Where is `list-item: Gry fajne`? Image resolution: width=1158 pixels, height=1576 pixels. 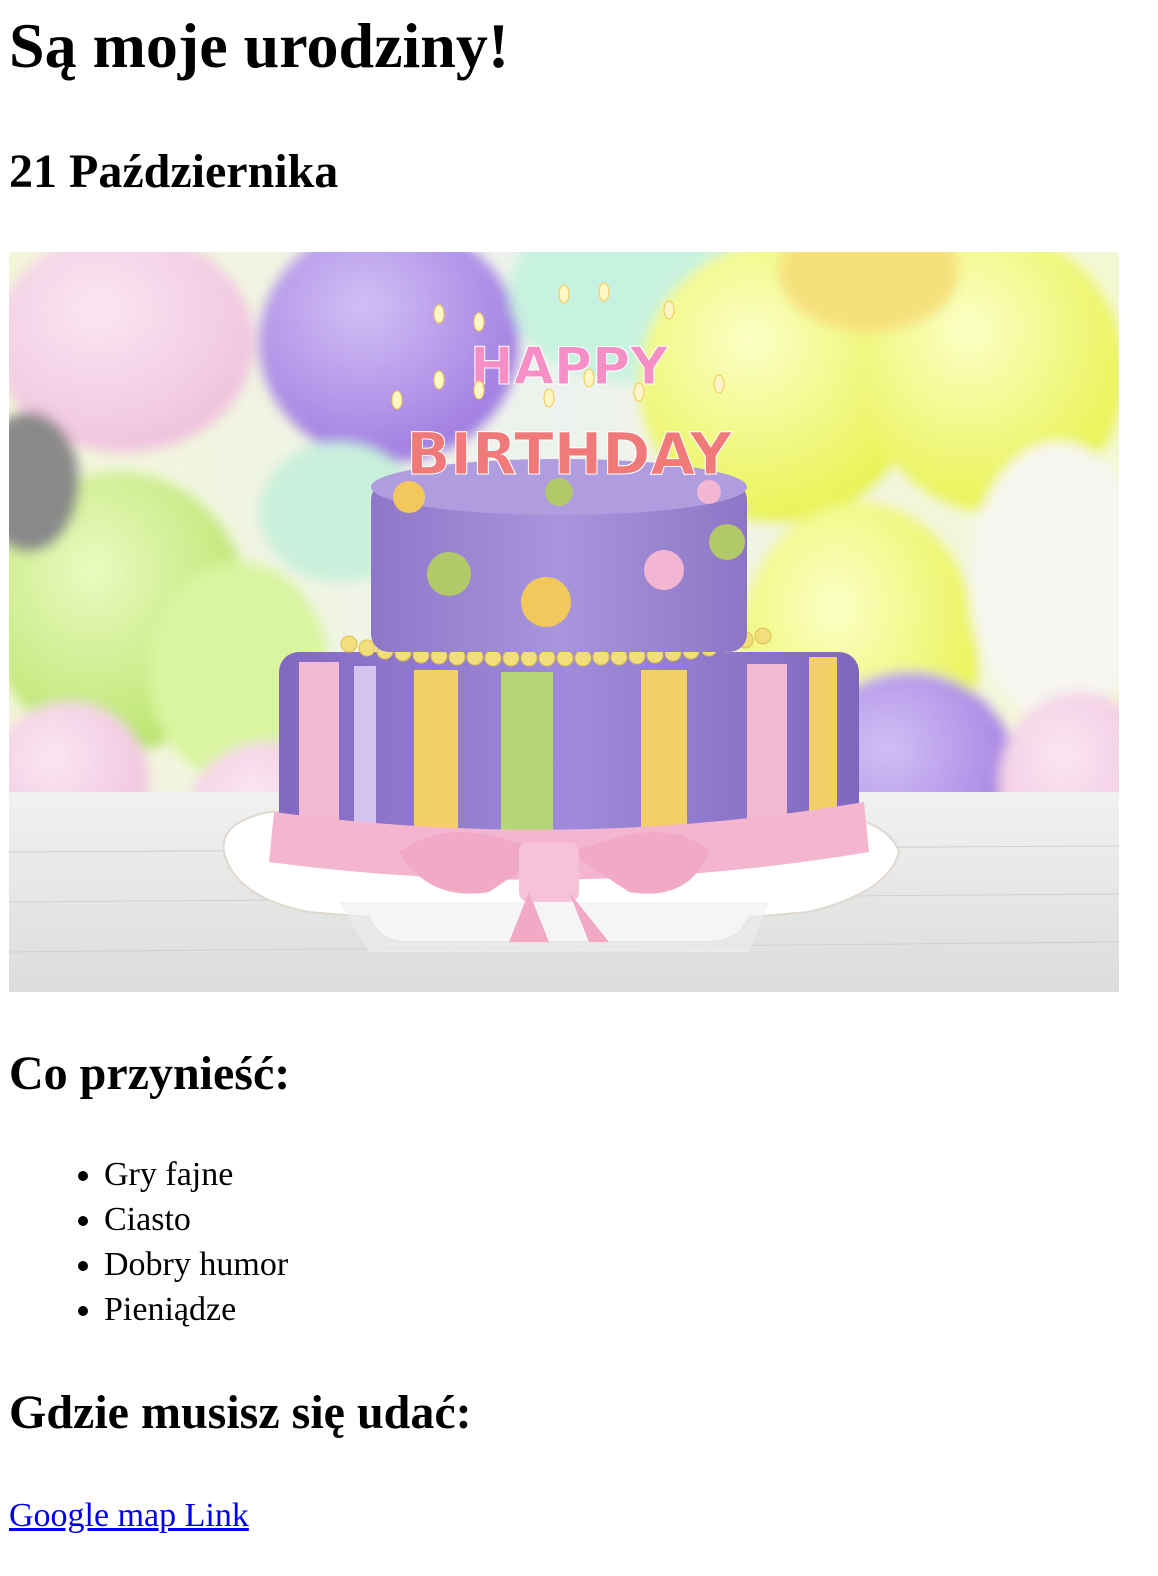
list-item: Gry fajne is located at coordinates (196, 1174).